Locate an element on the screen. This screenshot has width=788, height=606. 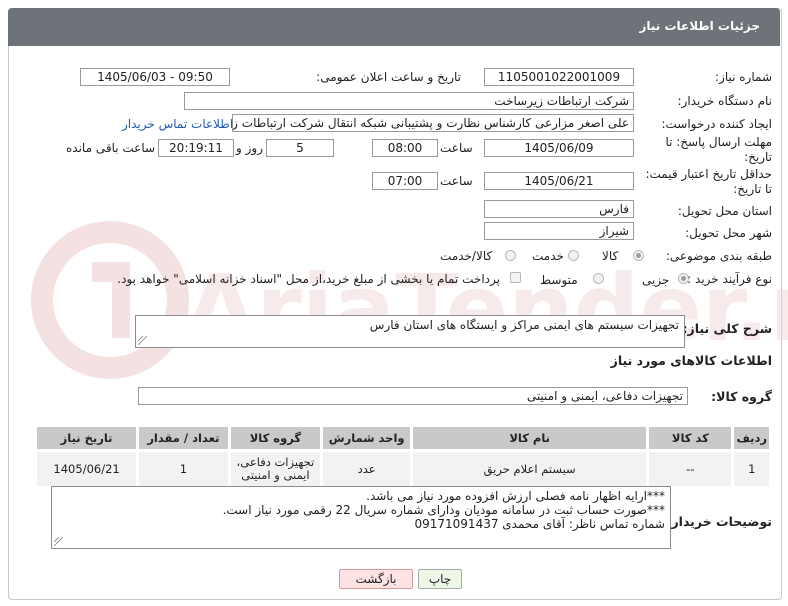
col-code-header: کد کالا is located at coordinates (690, 438).